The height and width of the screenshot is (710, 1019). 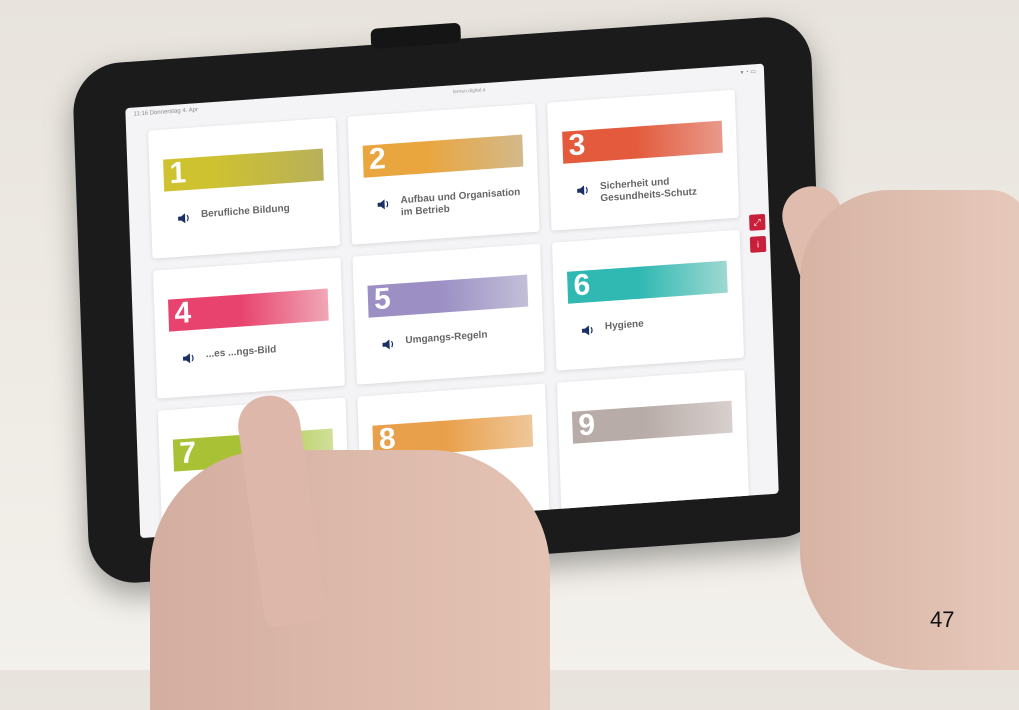 What do you see at coordinates (377, 159) in the screenshot?
I see `tile-number: 2` at bounding box center [377, 159].